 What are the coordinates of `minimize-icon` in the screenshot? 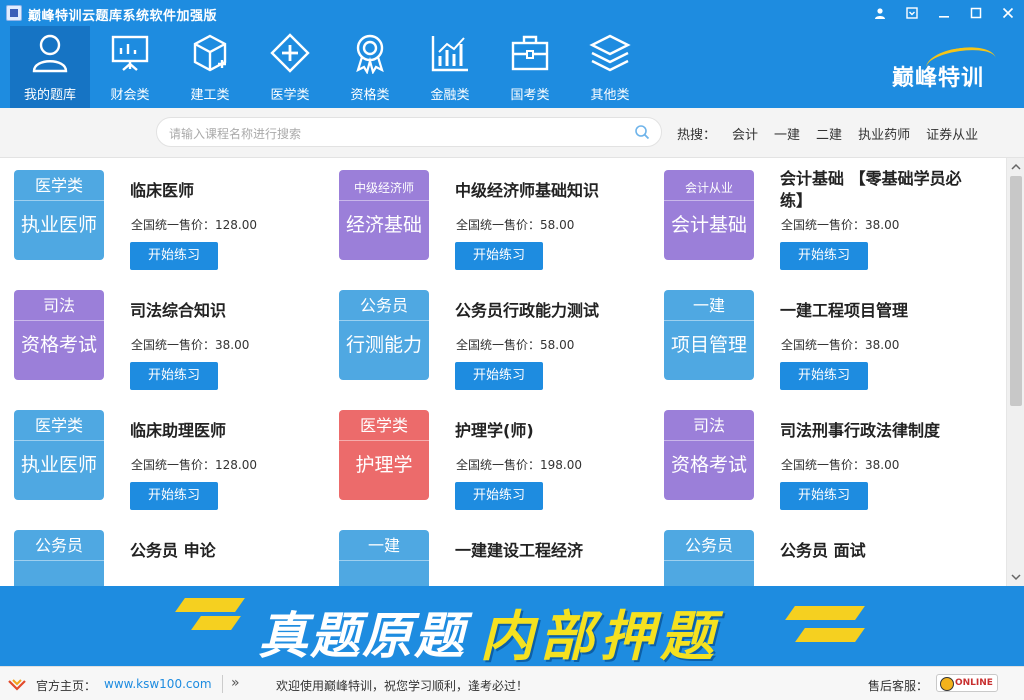 It's located at (944, 13).